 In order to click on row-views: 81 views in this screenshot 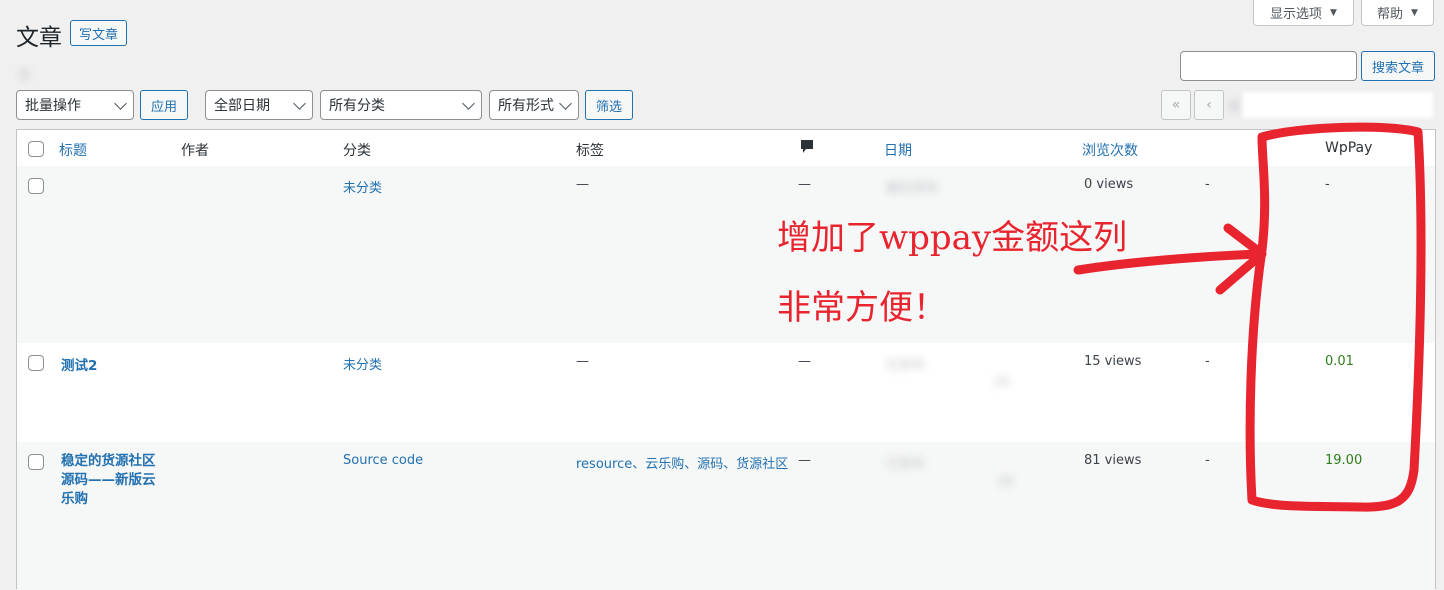, I will do `click(1113, 460)`.